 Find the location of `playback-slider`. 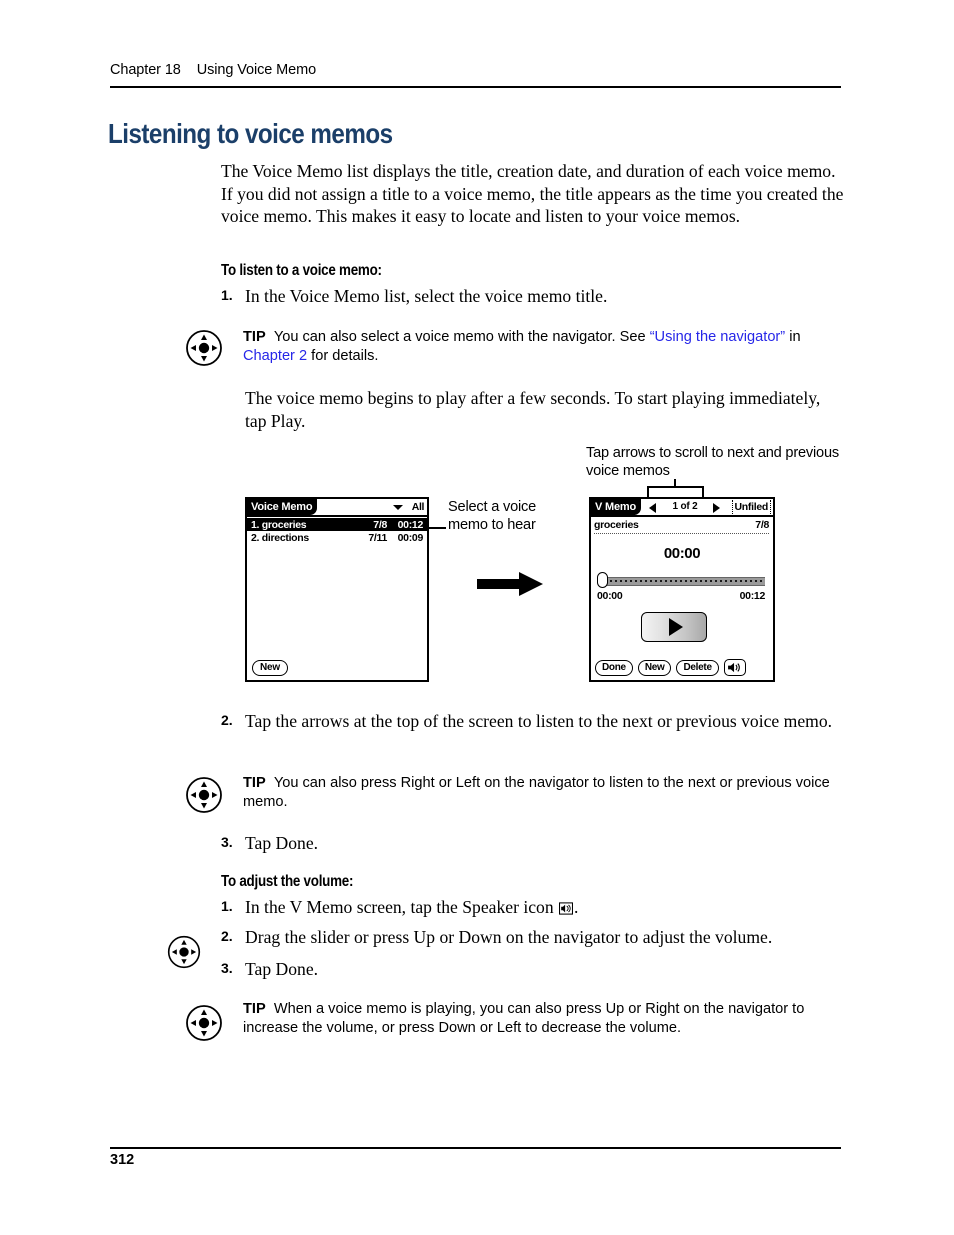

playback-slider is located at coordinates (681, 580).